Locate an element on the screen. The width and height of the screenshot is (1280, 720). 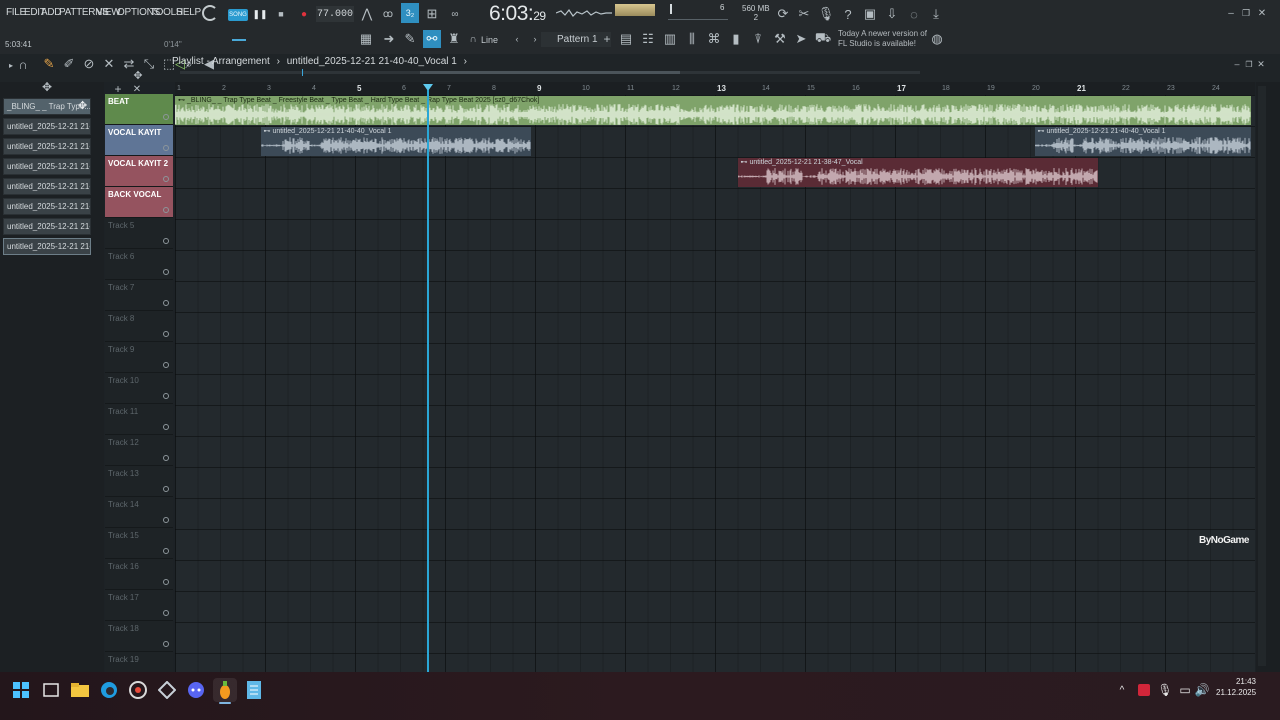
track-header: Track 17 is located at coordinates (139, 605).